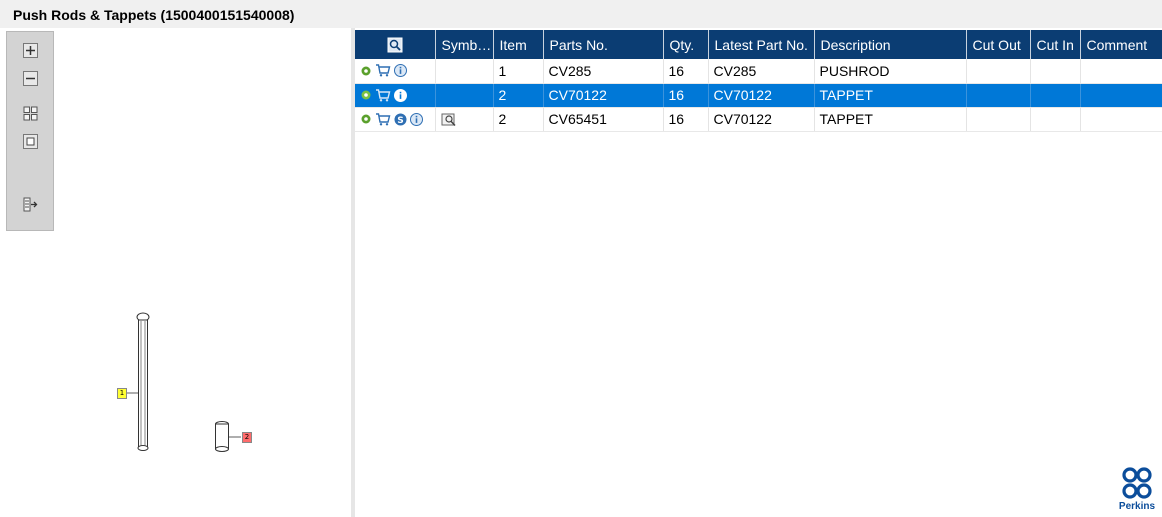 This screenshot has width=1162, height=517. Describe the element at coordinates (1121, 44) in the screenshot. I see `column-header-comment: Comment` at that location.